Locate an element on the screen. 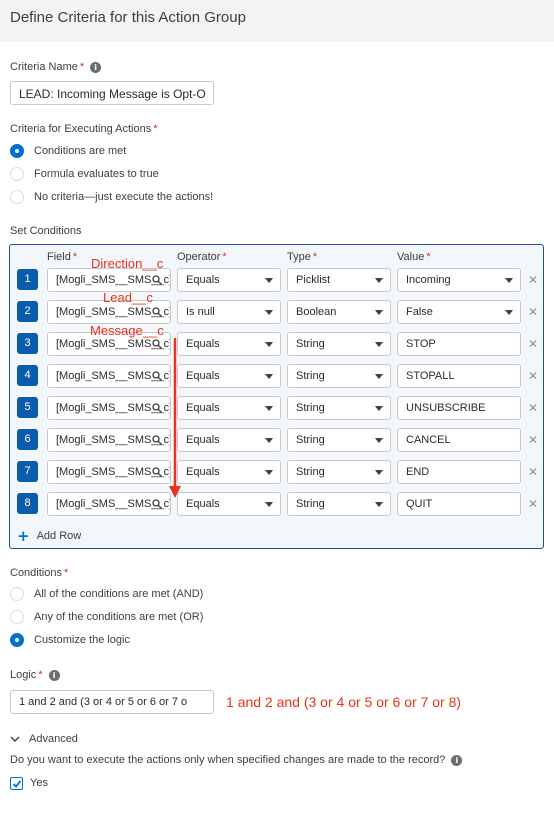 The height and width of the screenshot is (817, 554). annotation-direction: Direction__c is located at coordinates (127, 263).